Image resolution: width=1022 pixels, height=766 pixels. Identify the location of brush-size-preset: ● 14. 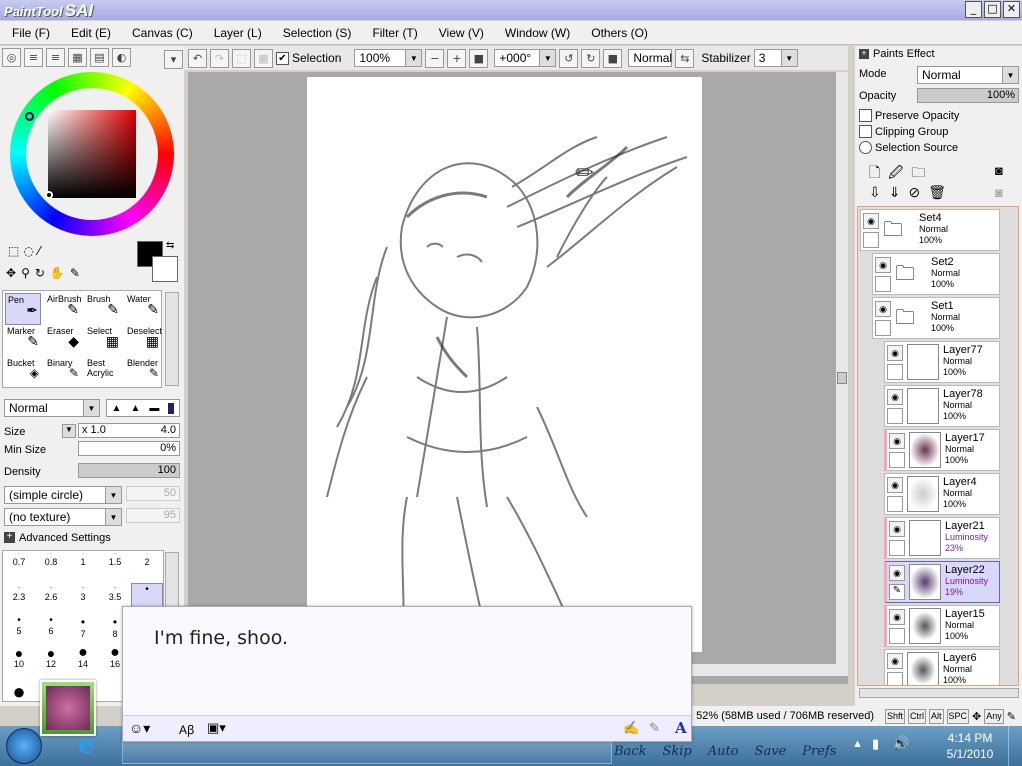
(83, 662).